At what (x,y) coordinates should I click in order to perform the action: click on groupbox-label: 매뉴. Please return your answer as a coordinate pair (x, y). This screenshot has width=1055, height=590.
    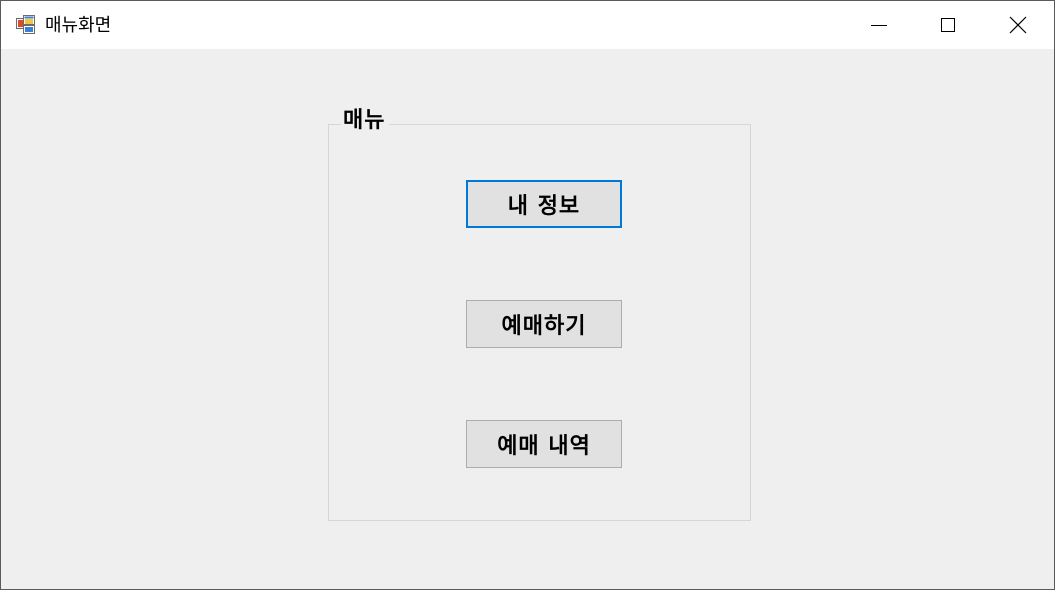
    Looking at the image, I should click on (365, 121).